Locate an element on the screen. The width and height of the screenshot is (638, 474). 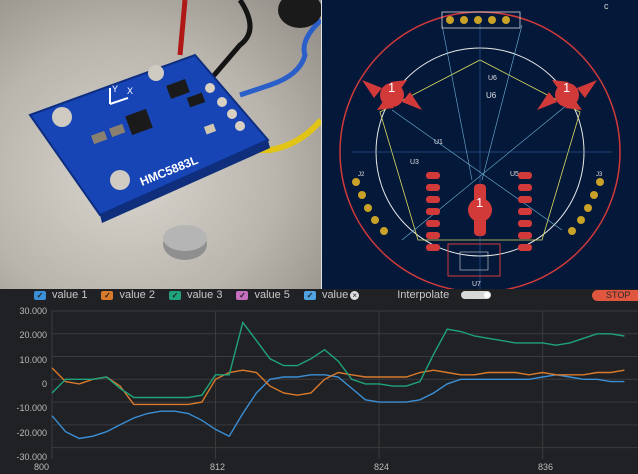
black-wire is located at coordinates (230, 41).